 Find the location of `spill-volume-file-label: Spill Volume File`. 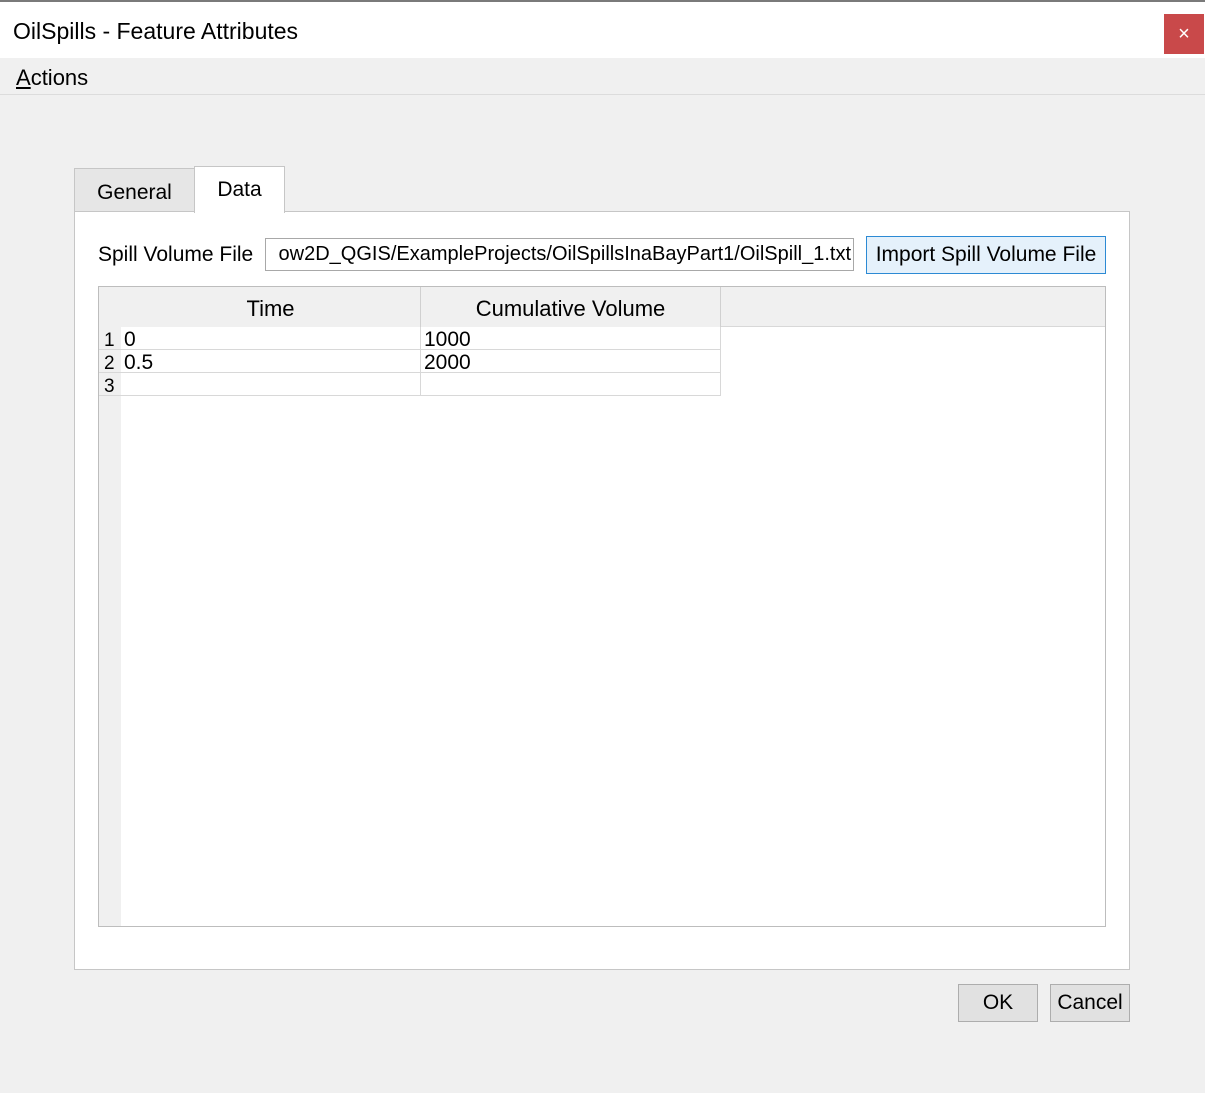

spill-volume-file-label: Spill Volume File is located at coordinates (176, 254).